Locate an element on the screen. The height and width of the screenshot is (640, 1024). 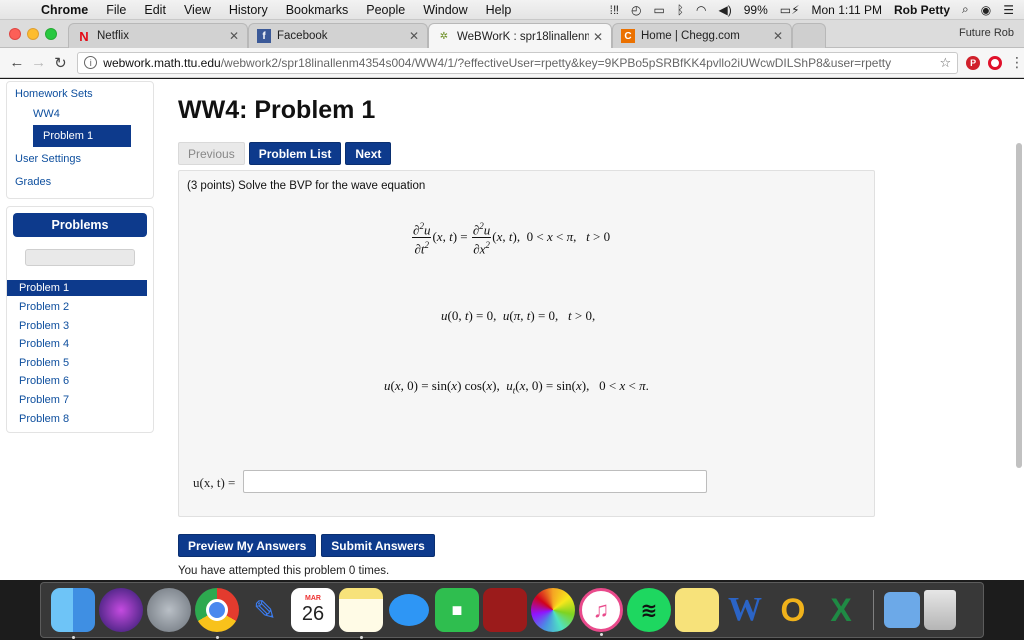
menu-app-name: Chrome is located at coordinates (64, 10).